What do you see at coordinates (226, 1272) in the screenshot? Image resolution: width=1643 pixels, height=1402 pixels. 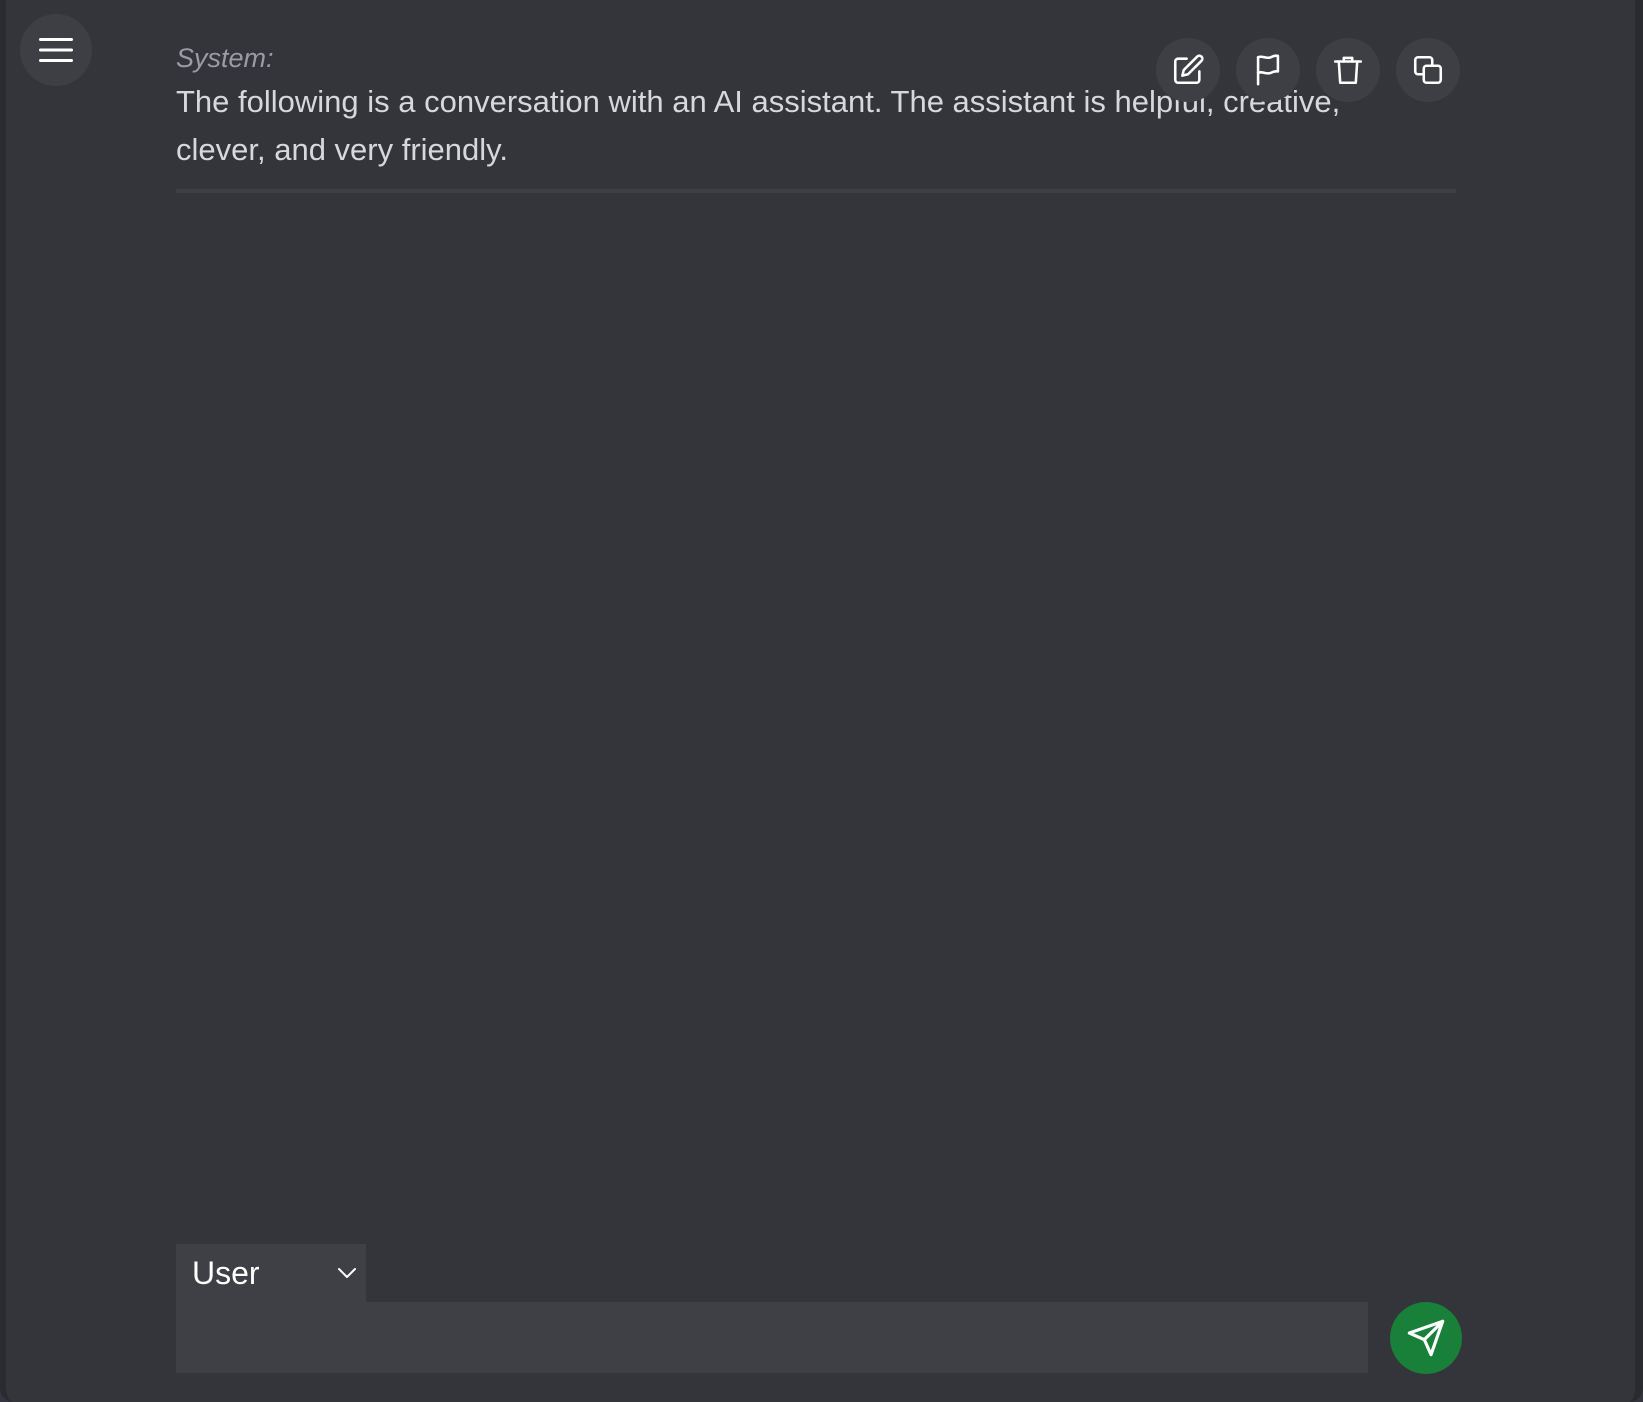 I see `role-select-value: User` at bounding box center [226, 1272].